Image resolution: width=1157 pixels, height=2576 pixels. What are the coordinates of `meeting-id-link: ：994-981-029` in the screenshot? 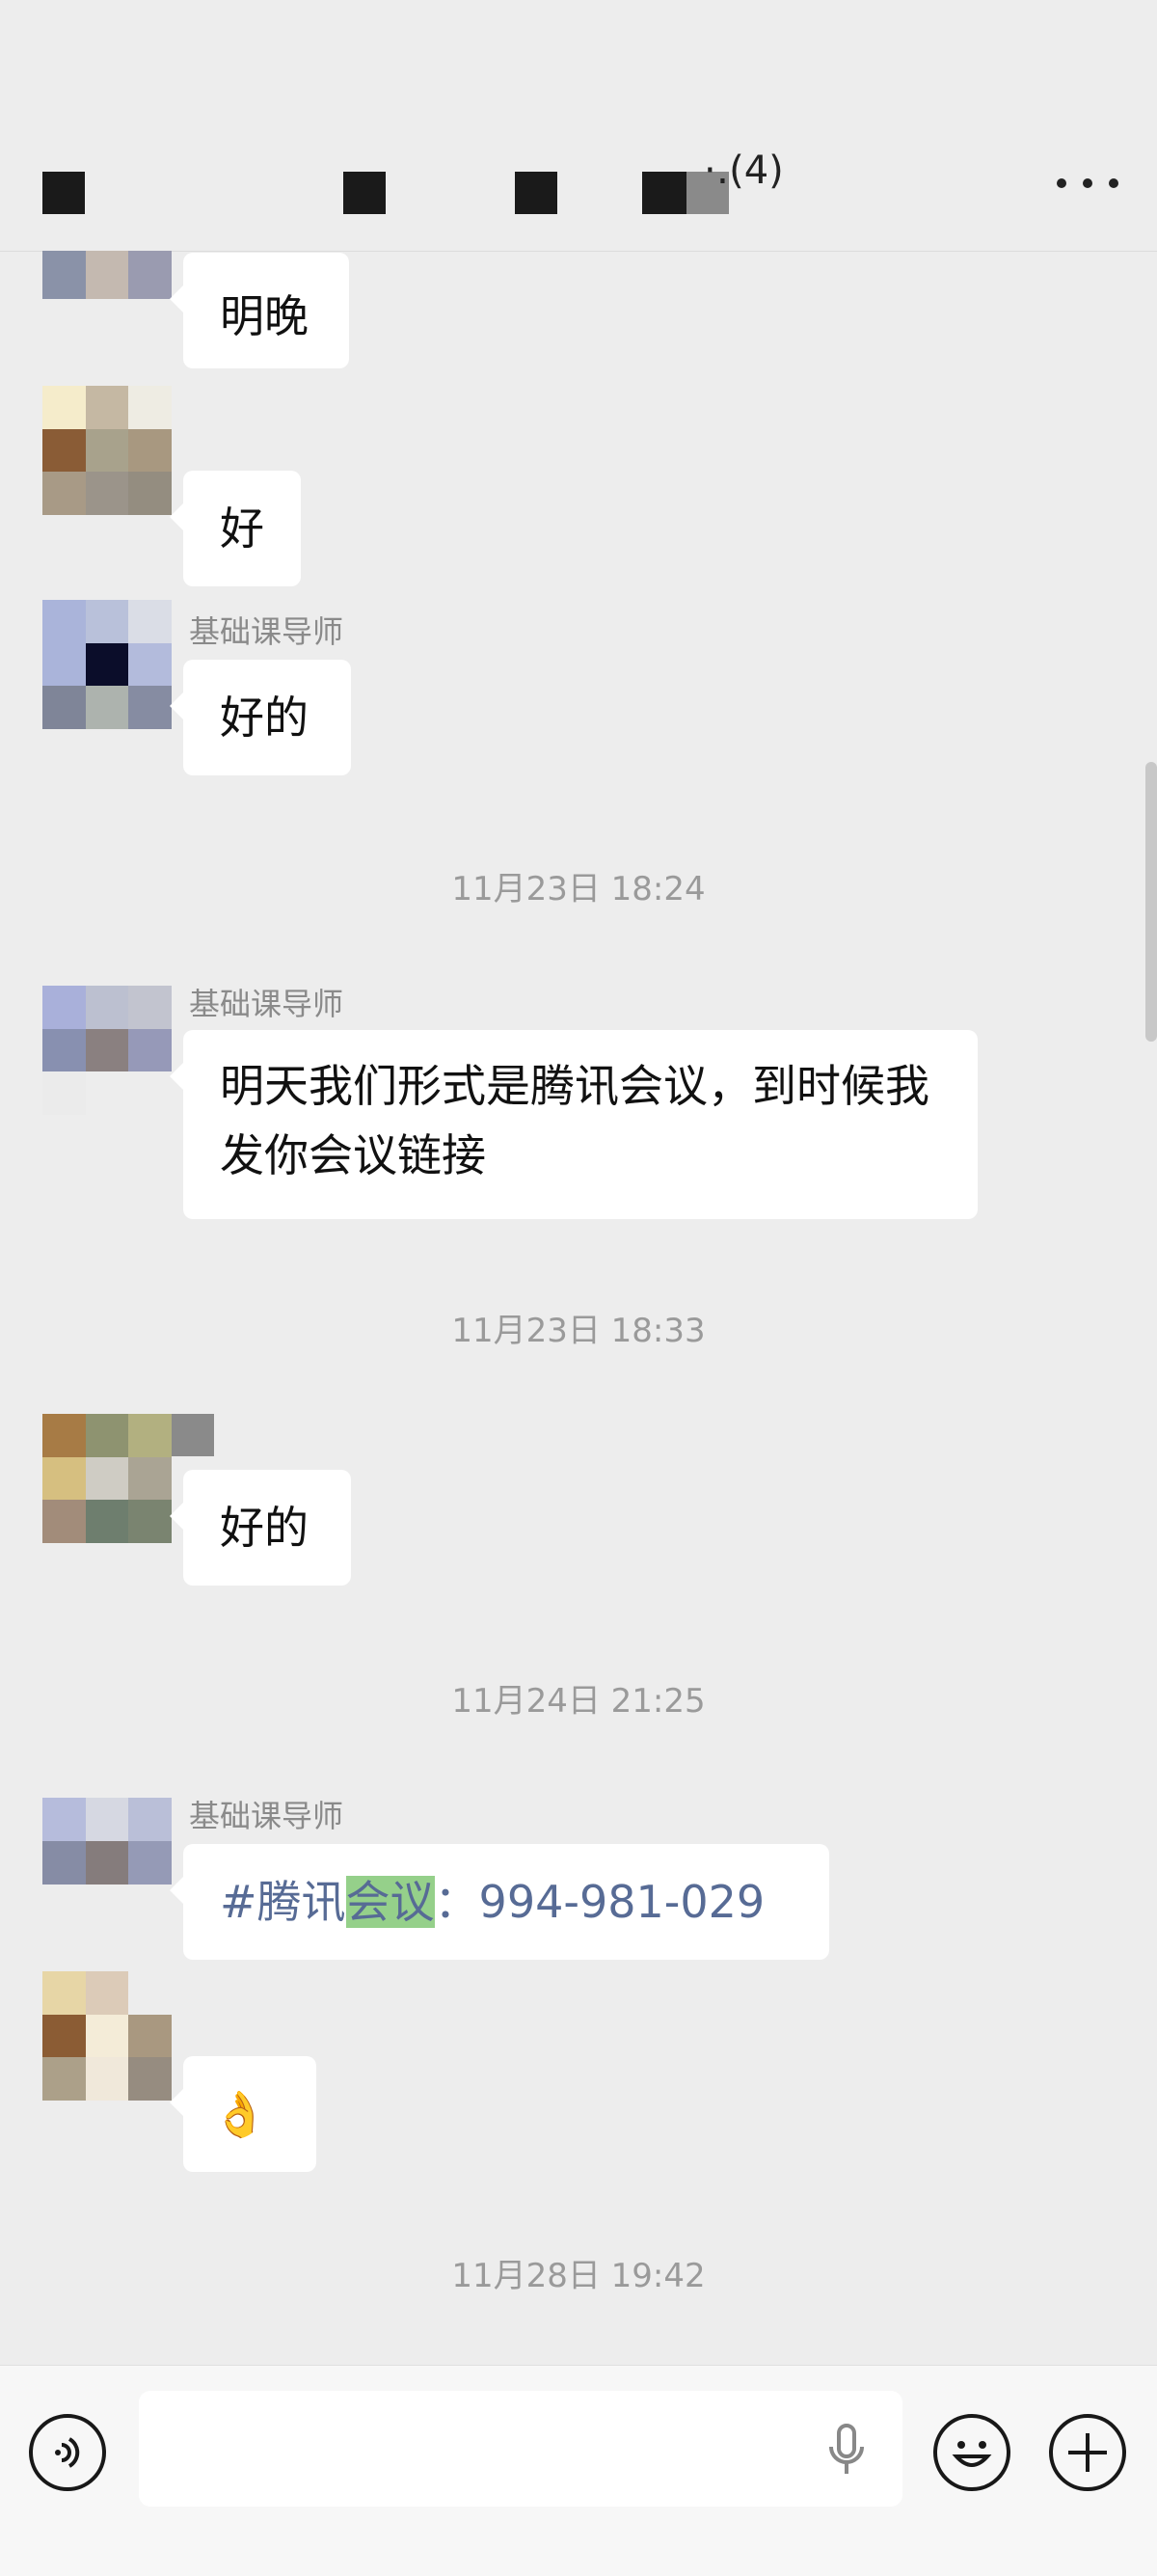 It's located at (600, 1902).